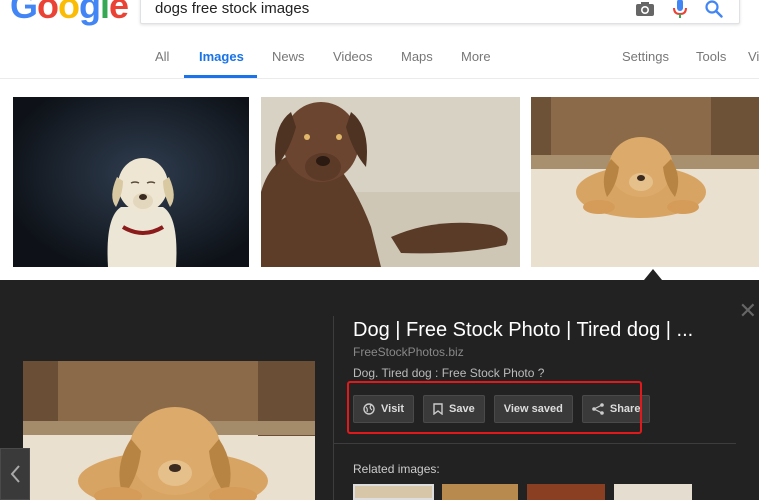 The image size is (759, 500). Describe the element at coordinates (440, 12) in the screenshot. I see `search-box: dogs free stock images` at that location.